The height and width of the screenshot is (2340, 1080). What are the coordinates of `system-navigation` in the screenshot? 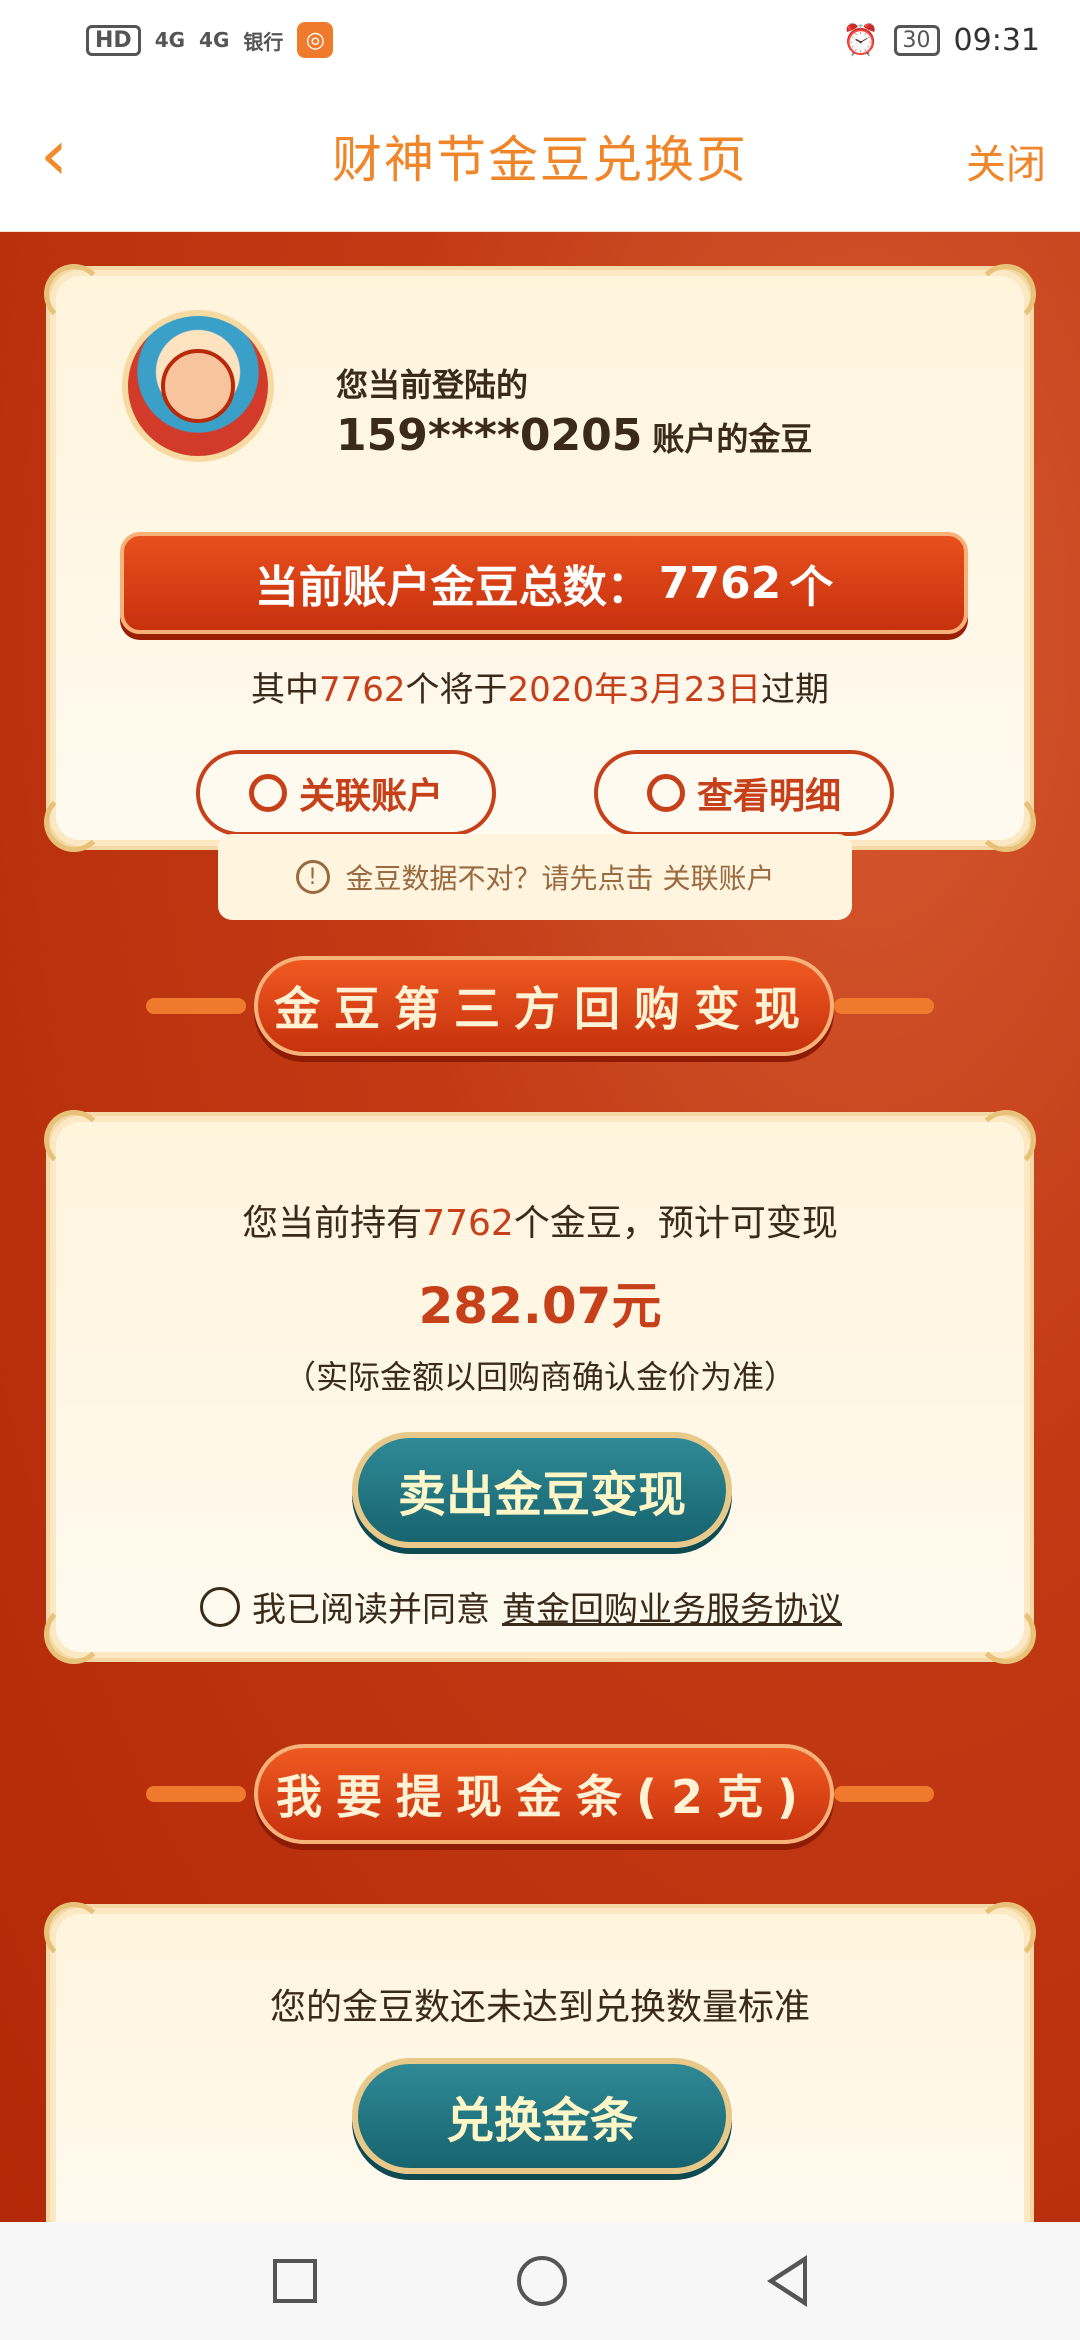 It's located at (540, 2281).